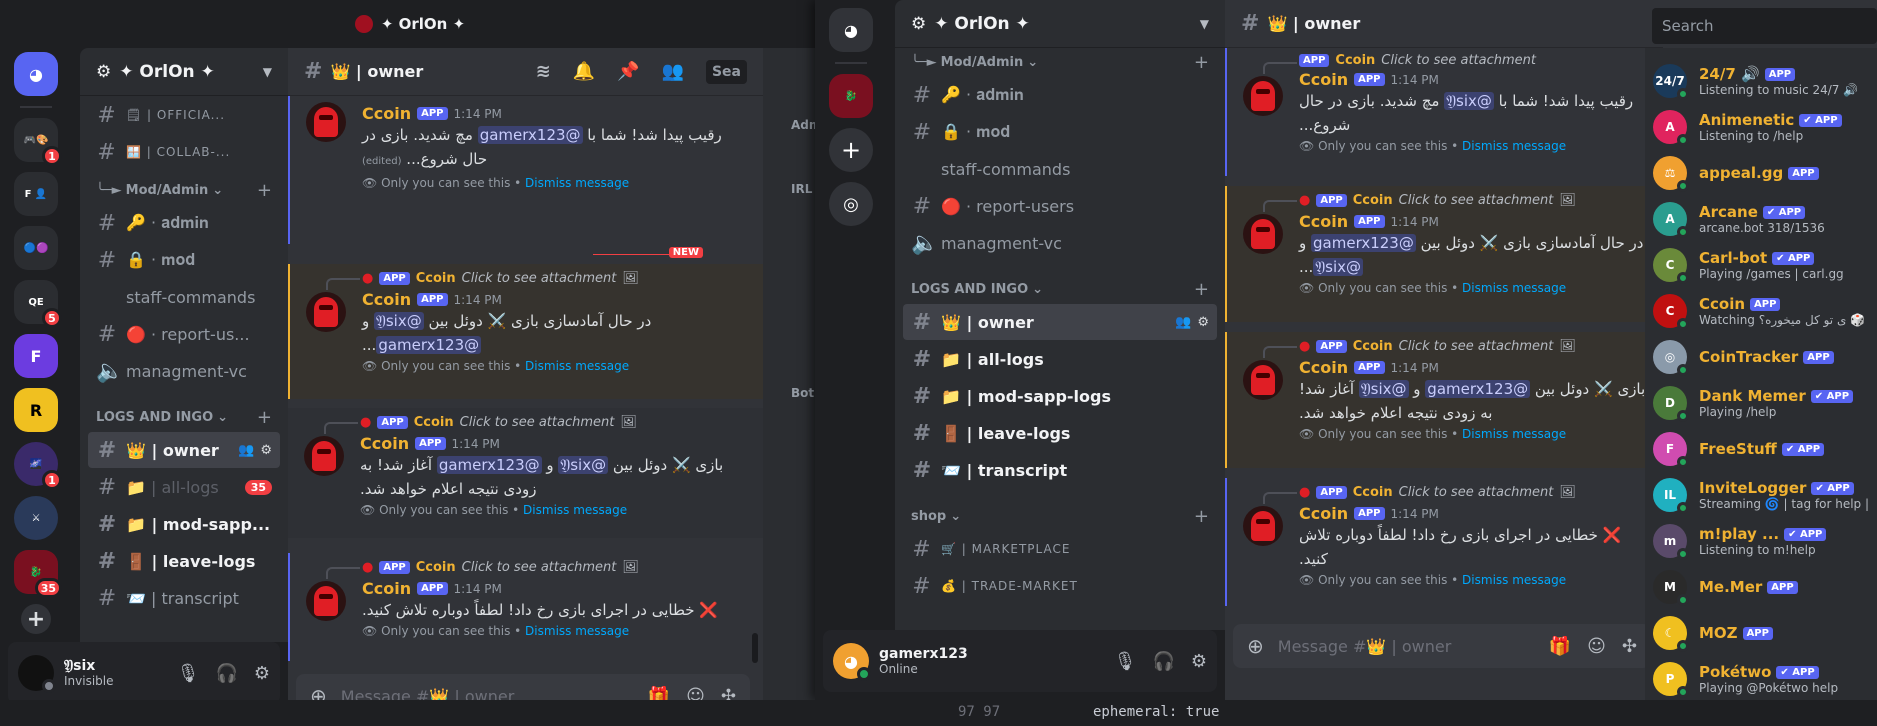  Describe the element at coordinates (1560, 646) in the screenshot. I see `gift-icon: 🎁` at that location.